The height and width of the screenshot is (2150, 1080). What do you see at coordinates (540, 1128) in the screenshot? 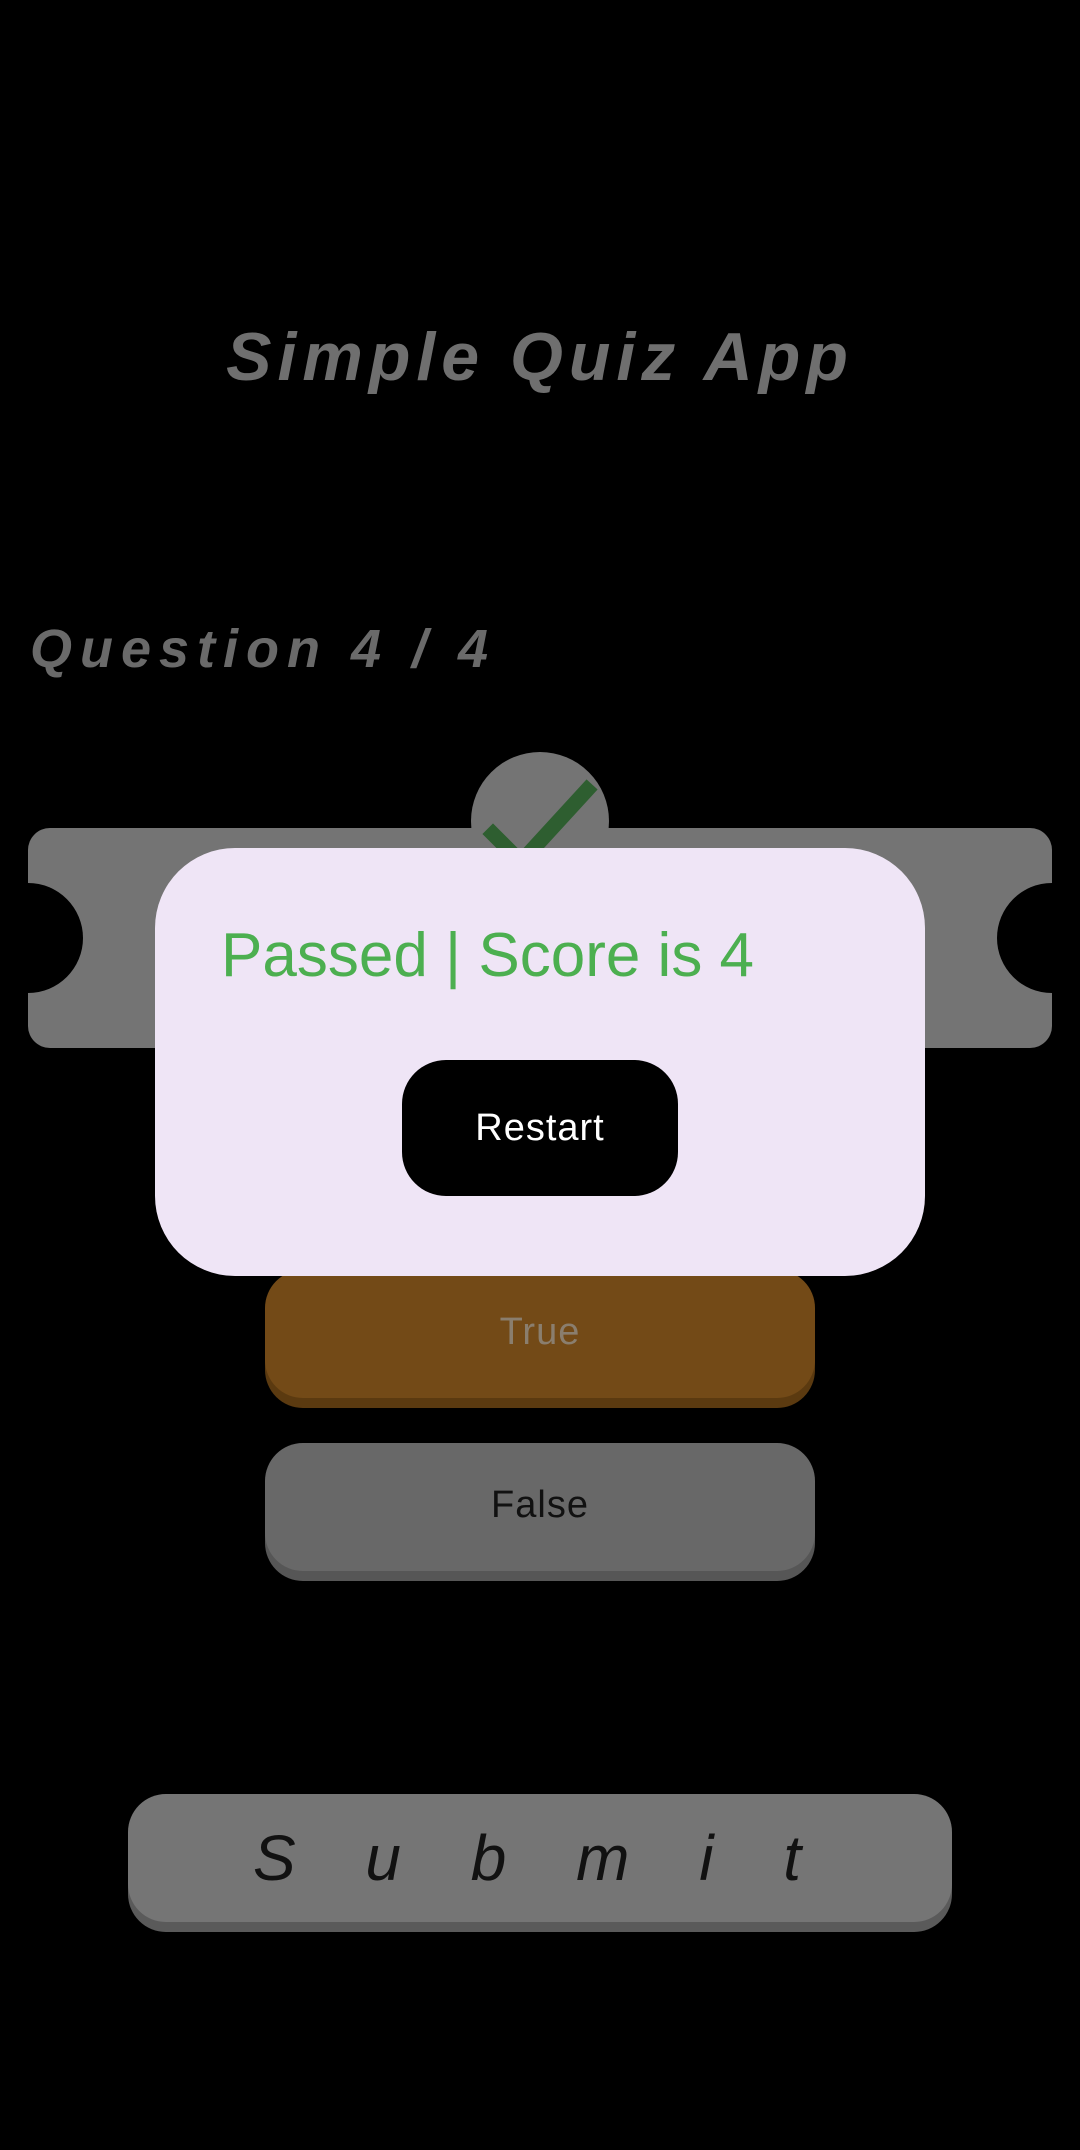
I see `restart-button: Restart` at bounding box center [540, 1128].